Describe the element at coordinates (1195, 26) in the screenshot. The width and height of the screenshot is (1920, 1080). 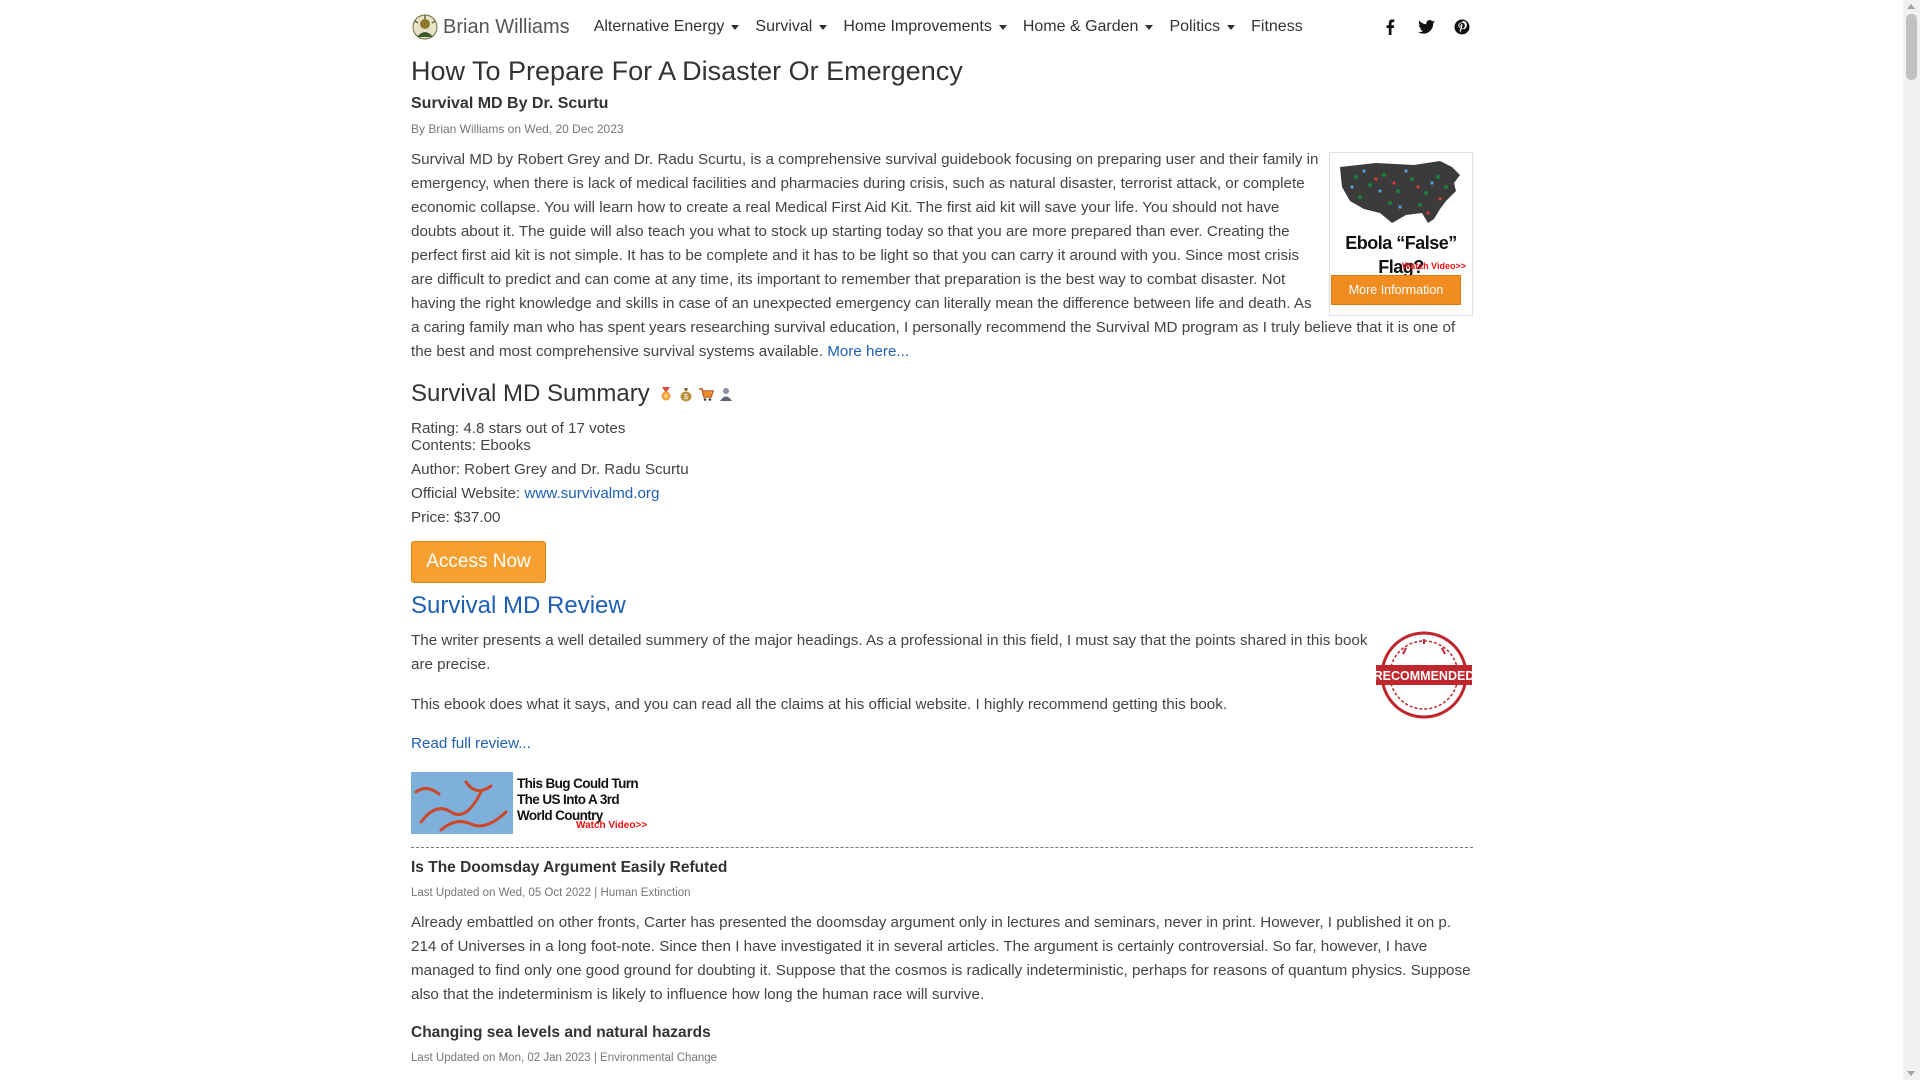
I see `nav-item-label: Politics` at that location.